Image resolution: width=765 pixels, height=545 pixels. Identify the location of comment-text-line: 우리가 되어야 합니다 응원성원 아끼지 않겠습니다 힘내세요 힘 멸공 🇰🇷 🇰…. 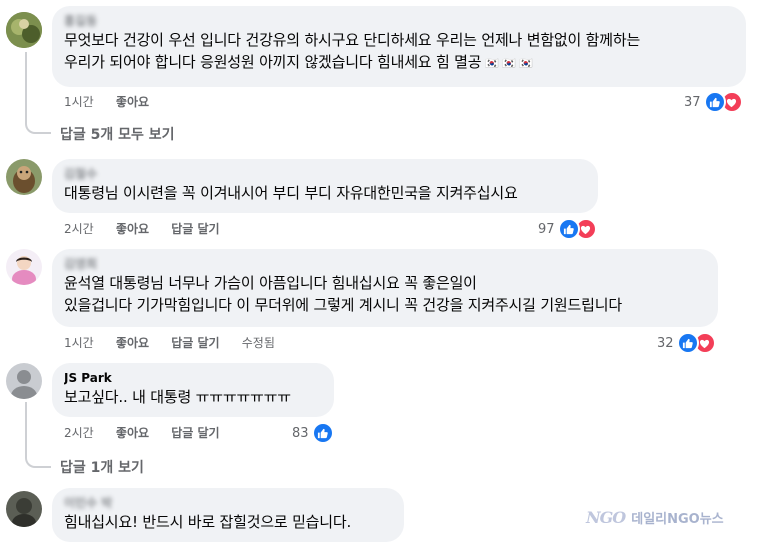
(298, 62).